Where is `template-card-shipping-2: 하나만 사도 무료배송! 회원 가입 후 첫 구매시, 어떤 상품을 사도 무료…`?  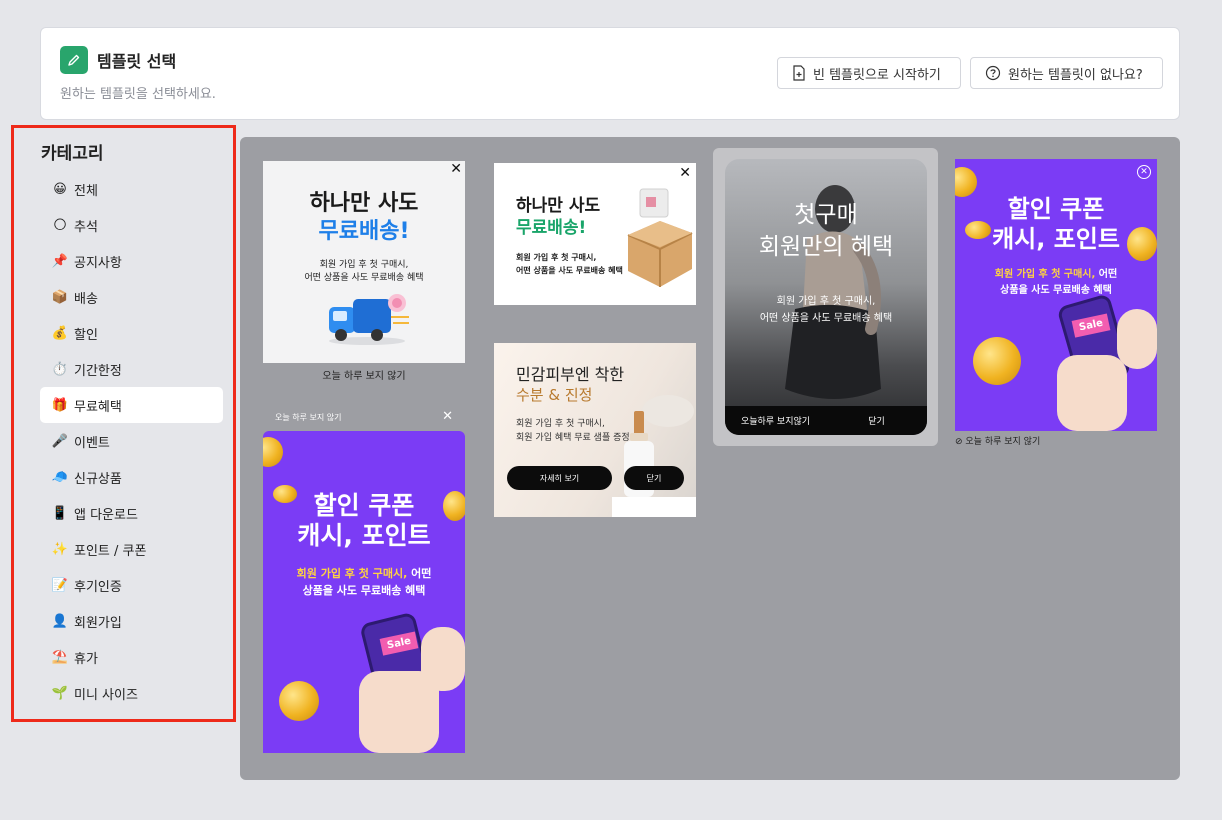 template-card-shipping-2: 하나만 사도 무료배송! 회원 가입 후 첫 구매시, 어떤 상품을 사도 무료… is located at coordinates (595, 234).